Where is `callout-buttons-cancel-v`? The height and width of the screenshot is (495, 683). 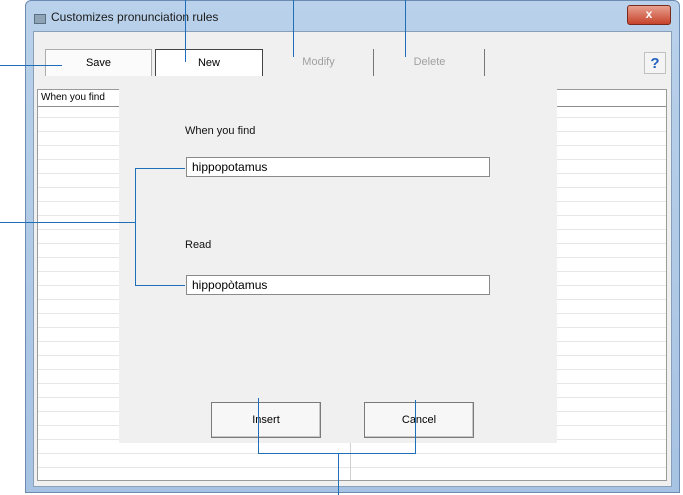 callout-buttons-cancel-v is located at coordinates (415, 427).